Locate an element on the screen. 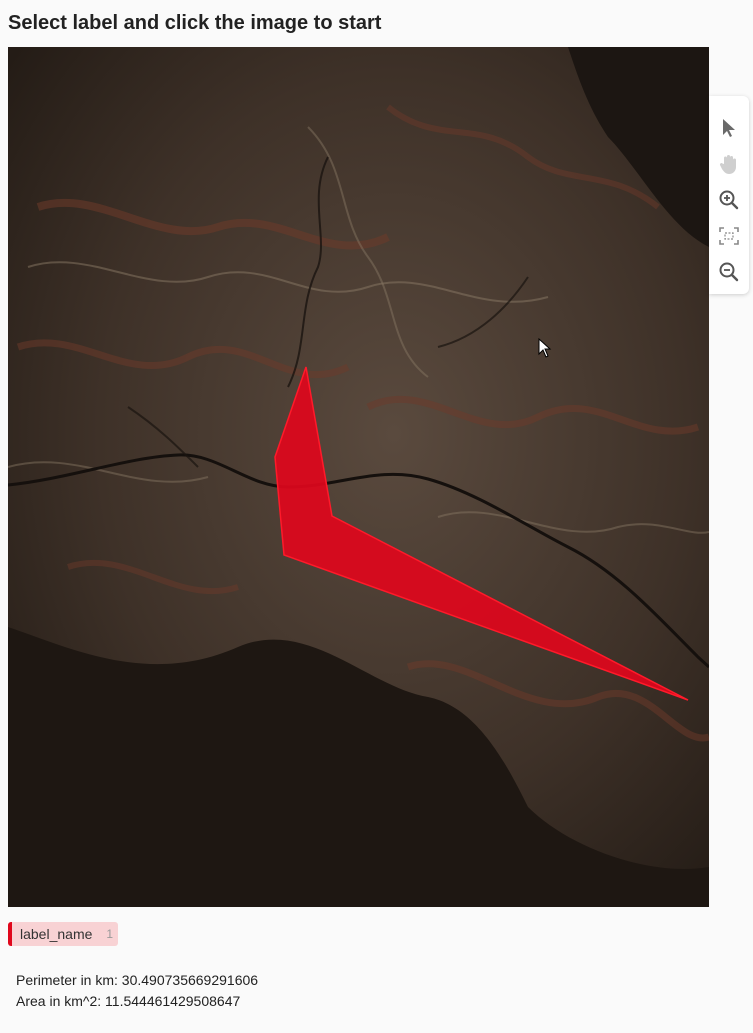 The height and width of the screenshot is (1033, 753). fit-tool is located at coordinates (729, 236).